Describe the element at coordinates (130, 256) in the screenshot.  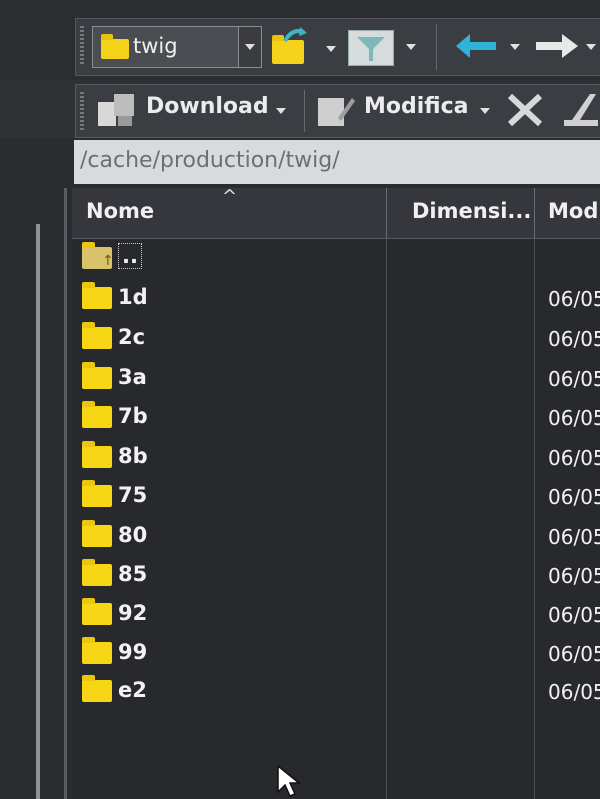
I see `file-name: ..` at that location.